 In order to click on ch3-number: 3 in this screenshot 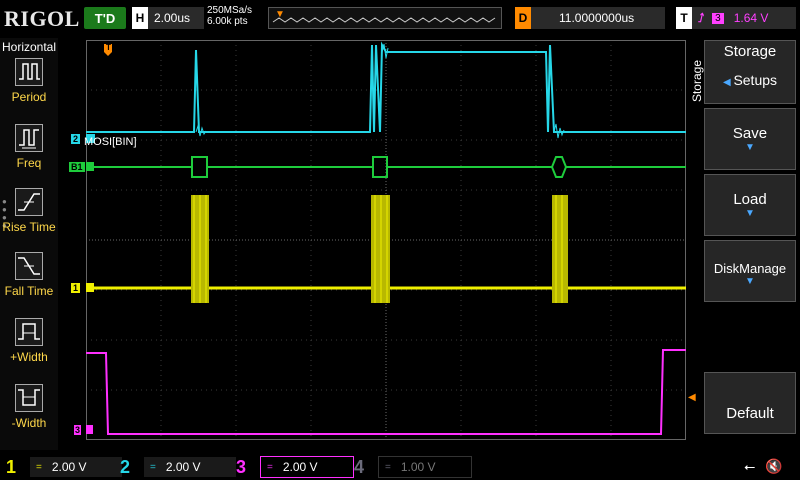, I will do `click(241, 466)`.